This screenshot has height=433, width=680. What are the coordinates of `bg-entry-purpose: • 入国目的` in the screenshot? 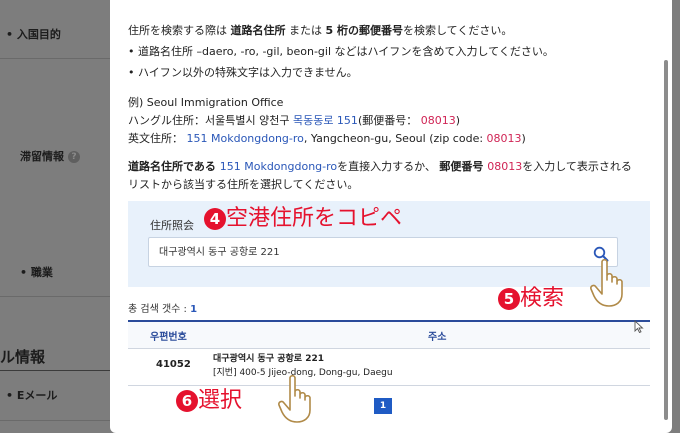 It's located at (33, 34).